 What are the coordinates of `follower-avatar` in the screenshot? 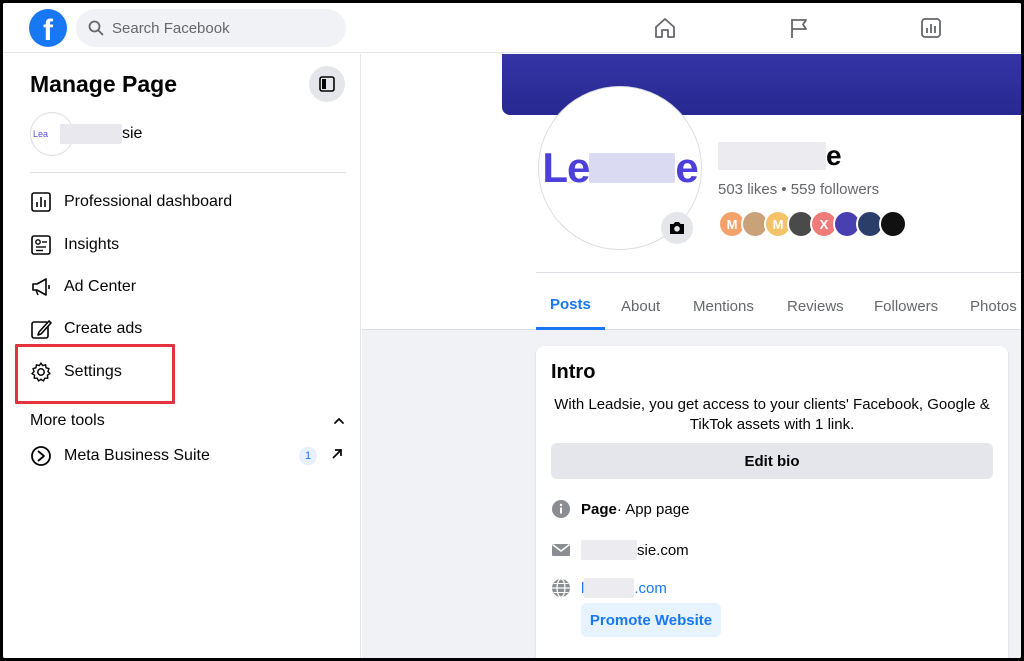 It's located at (893, 224).